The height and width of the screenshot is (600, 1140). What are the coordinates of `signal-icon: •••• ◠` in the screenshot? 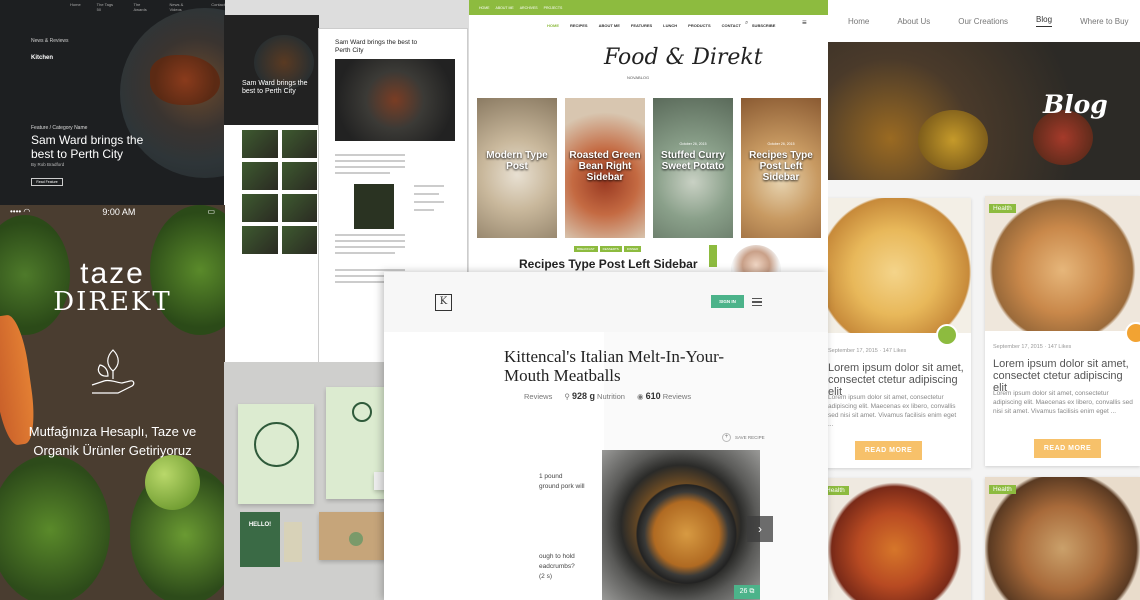 It's located at (20, 211).